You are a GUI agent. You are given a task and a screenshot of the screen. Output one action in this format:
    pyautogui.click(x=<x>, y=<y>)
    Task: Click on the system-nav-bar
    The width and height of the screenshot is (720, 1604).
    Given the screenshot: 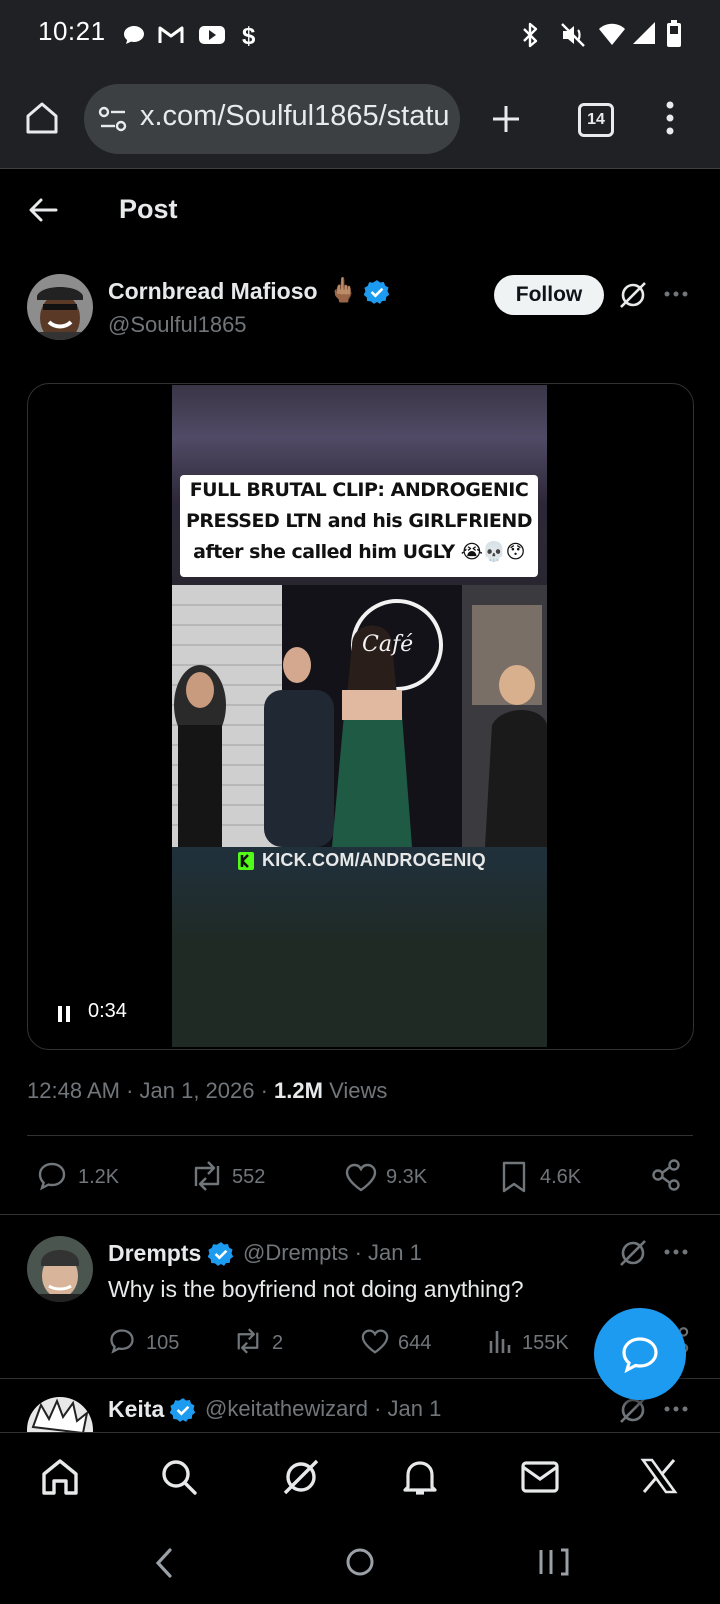 What is the action you would take?
    pyautogui.click(x=360, y=1563)
    